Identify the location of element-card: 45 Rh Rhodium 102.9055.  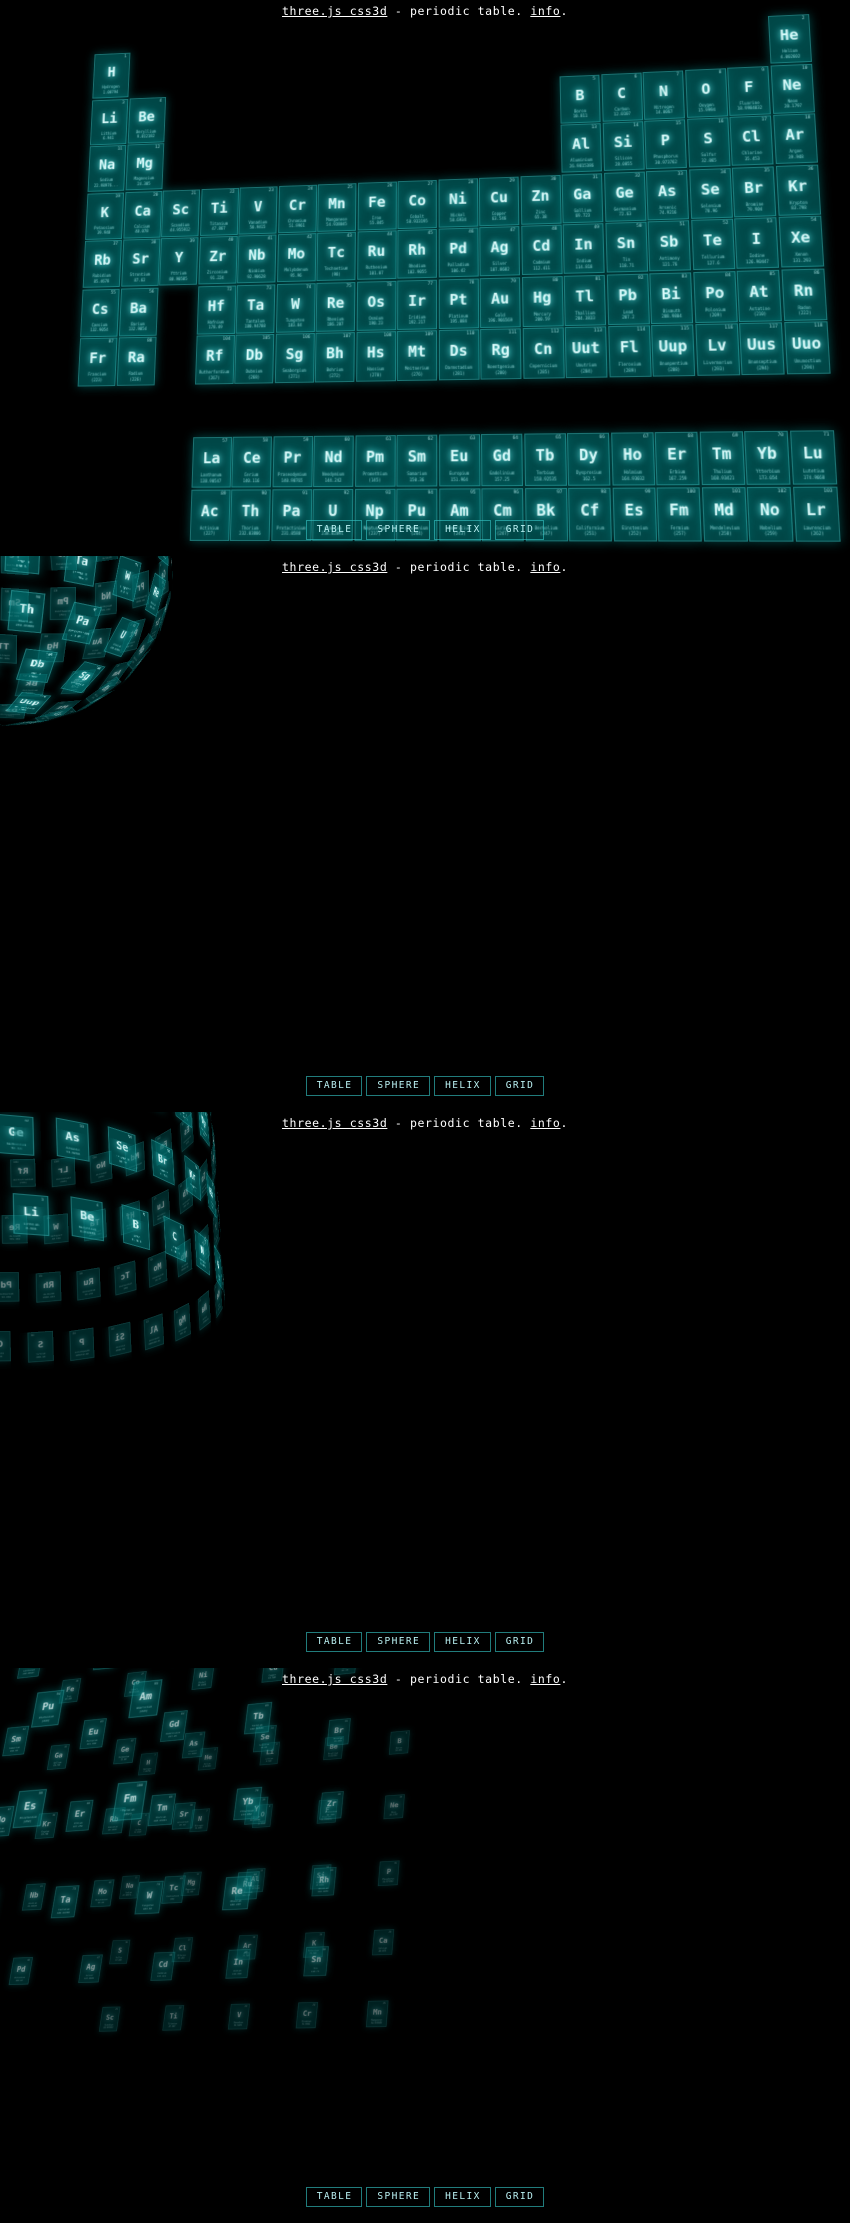
(48, 1287).